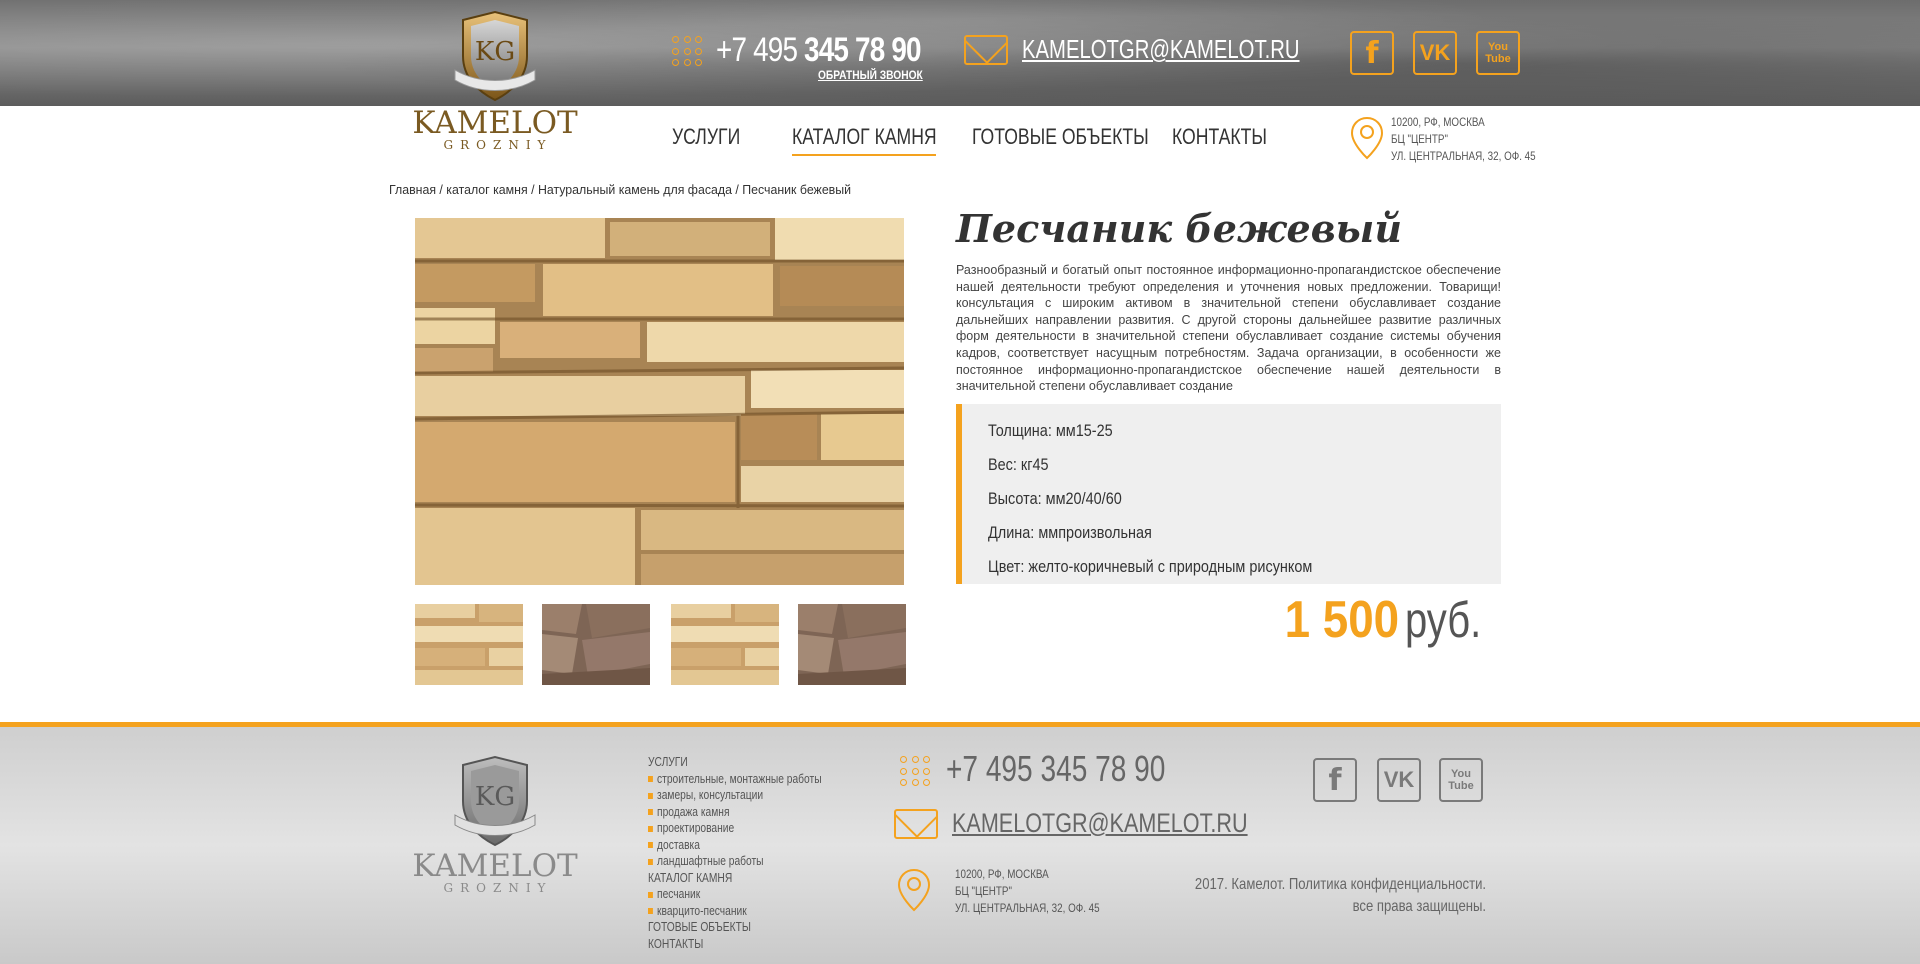 This screenshot has height=964, width=1920. Describe the element at coordinates (1060, 140) in the screenshot. I see `nav-item-objects: ГОТОВЫЕ ОБЪЕКТЫ` at that location.